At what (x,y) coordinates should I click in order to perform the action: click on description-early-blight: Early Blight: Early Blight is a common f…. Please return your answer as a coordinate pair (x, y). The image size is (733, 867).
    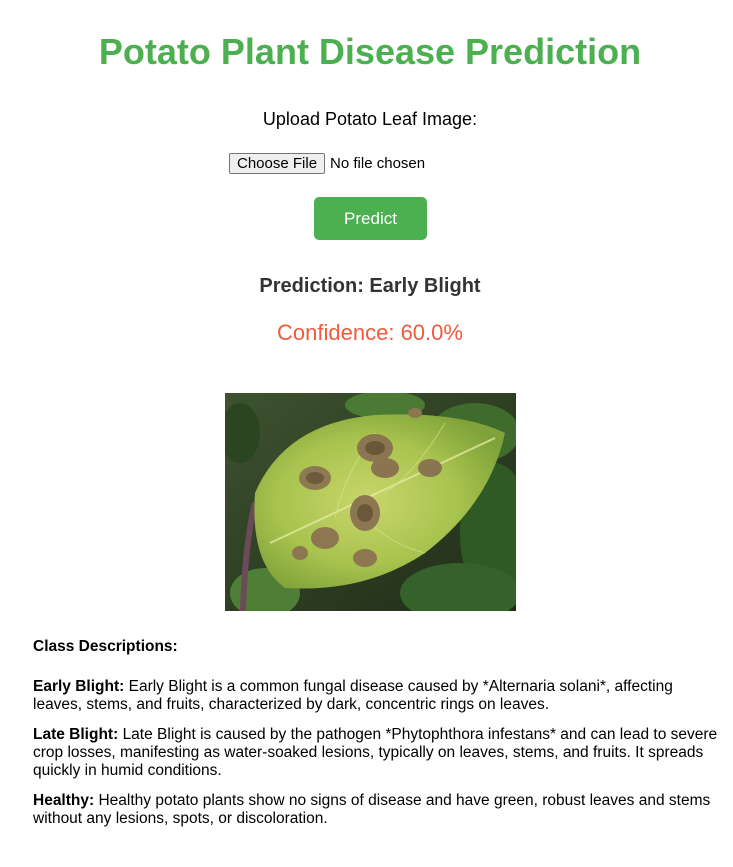
    Looking at the image, I should click on (378, 696).